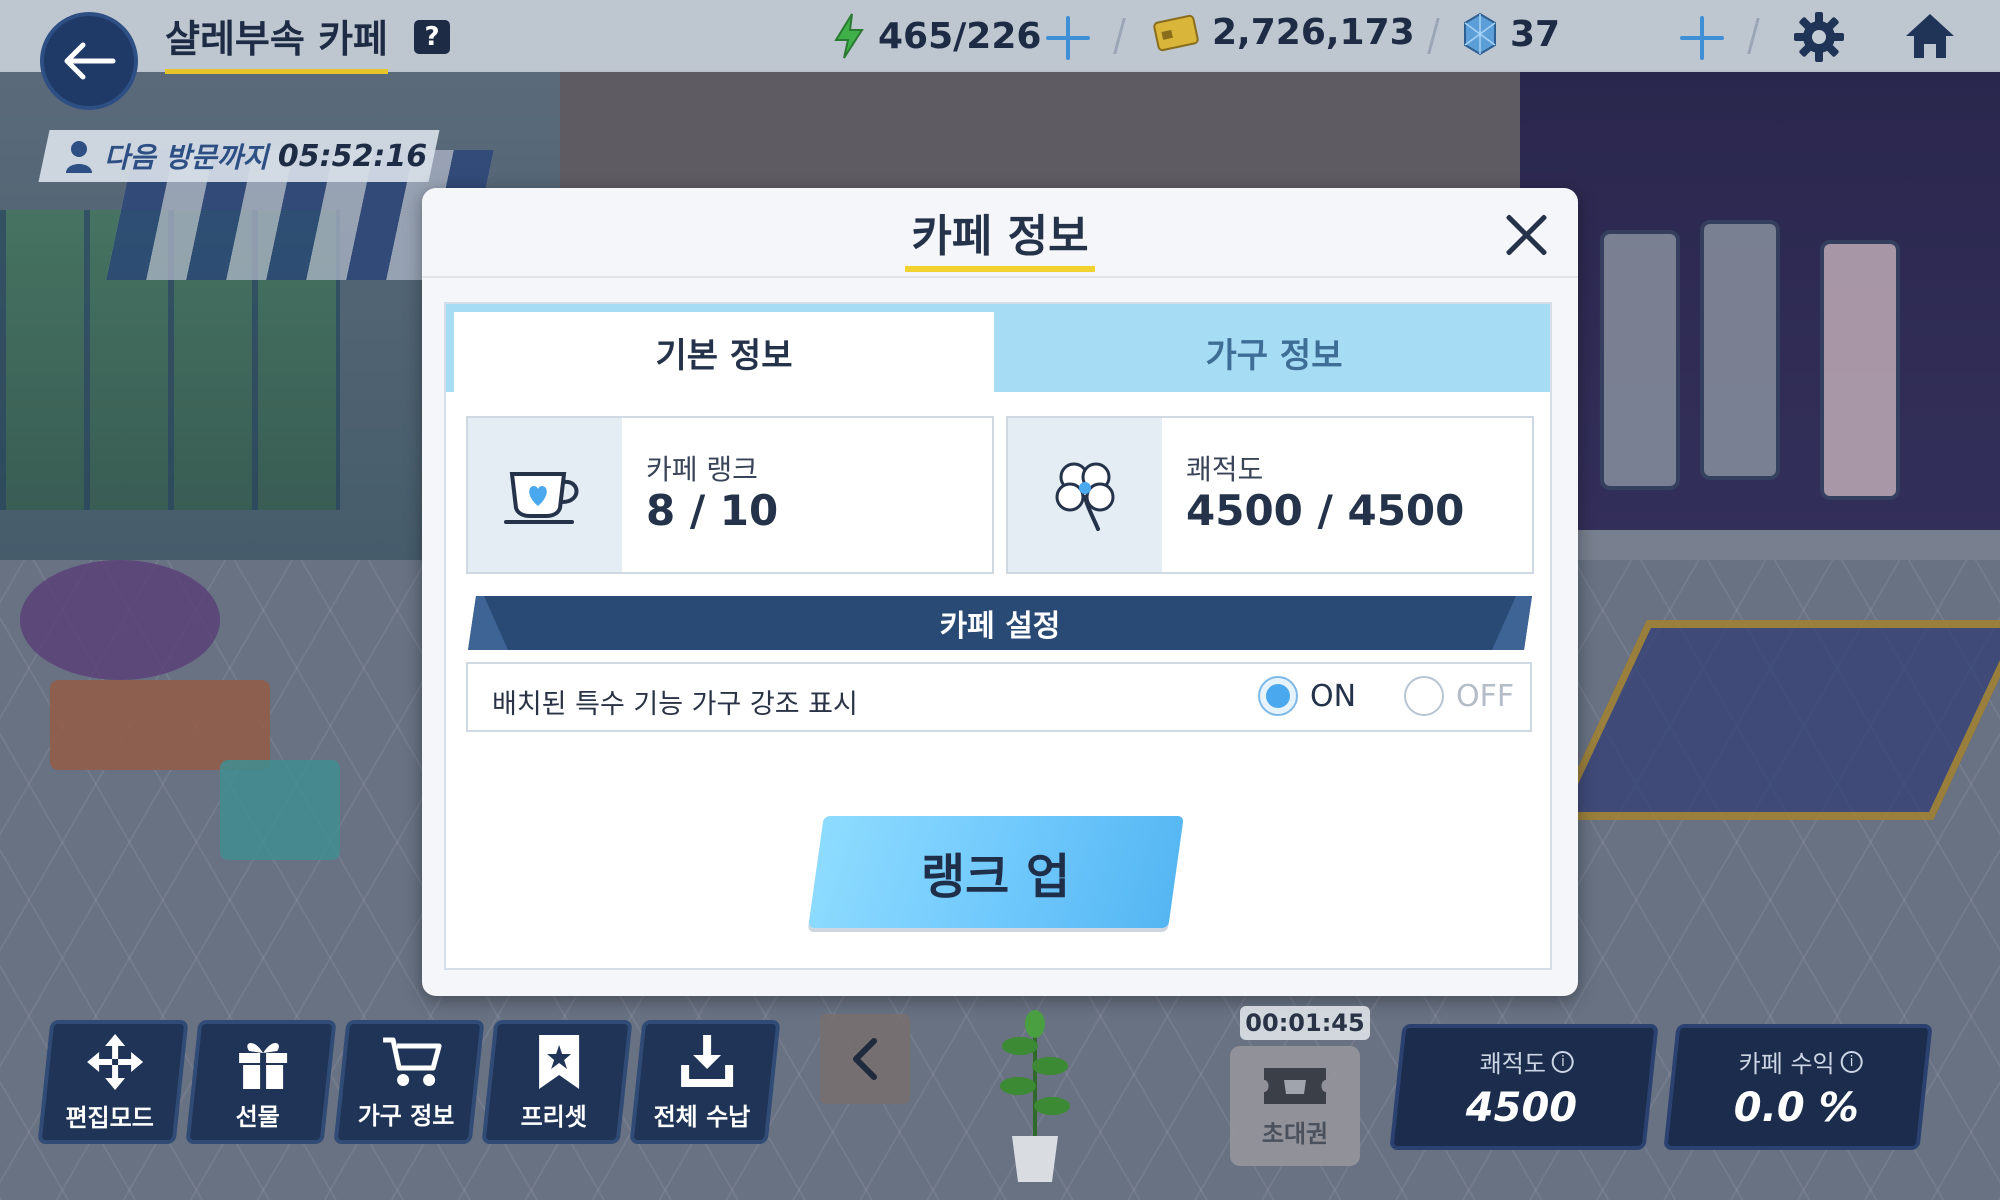  Describe the element at coordinates (1225, 469) in the screenshot. I see `comfort-label: 쾌적도` at that location.